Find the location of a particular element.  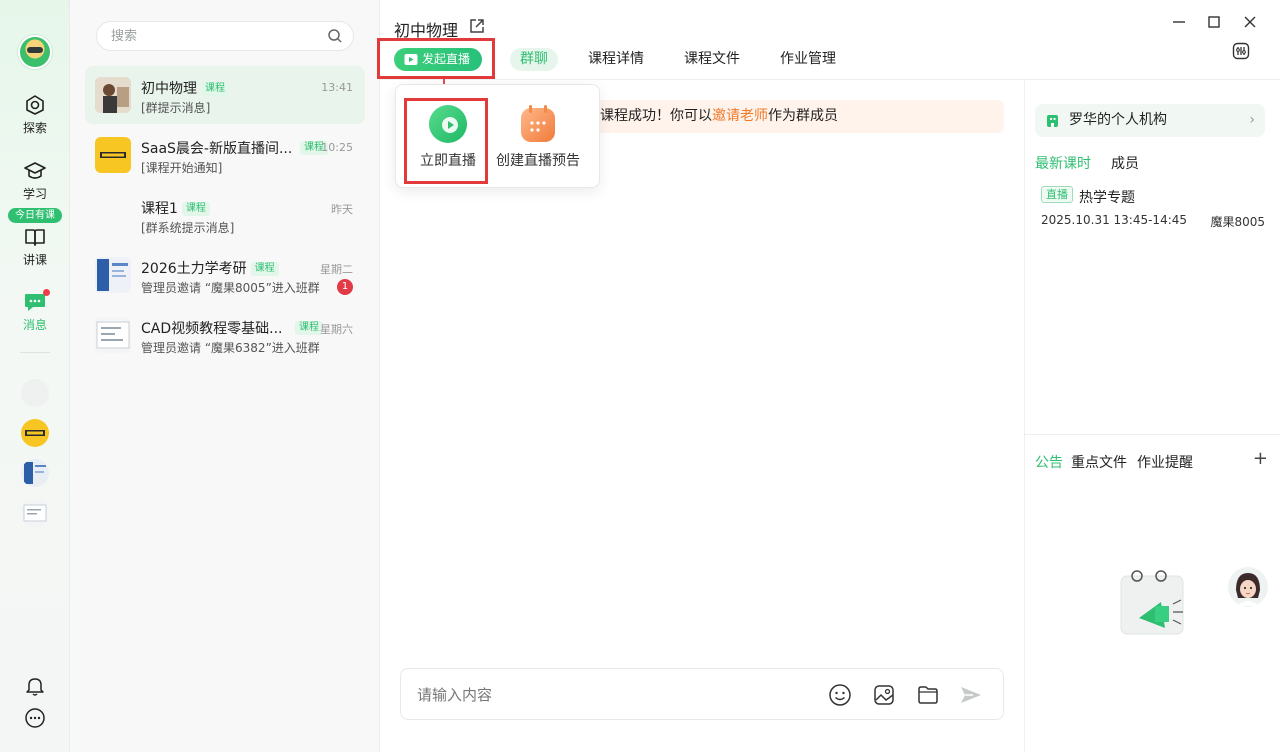

tab-course-files: 课程文件 is located at coordinates (712, 59).